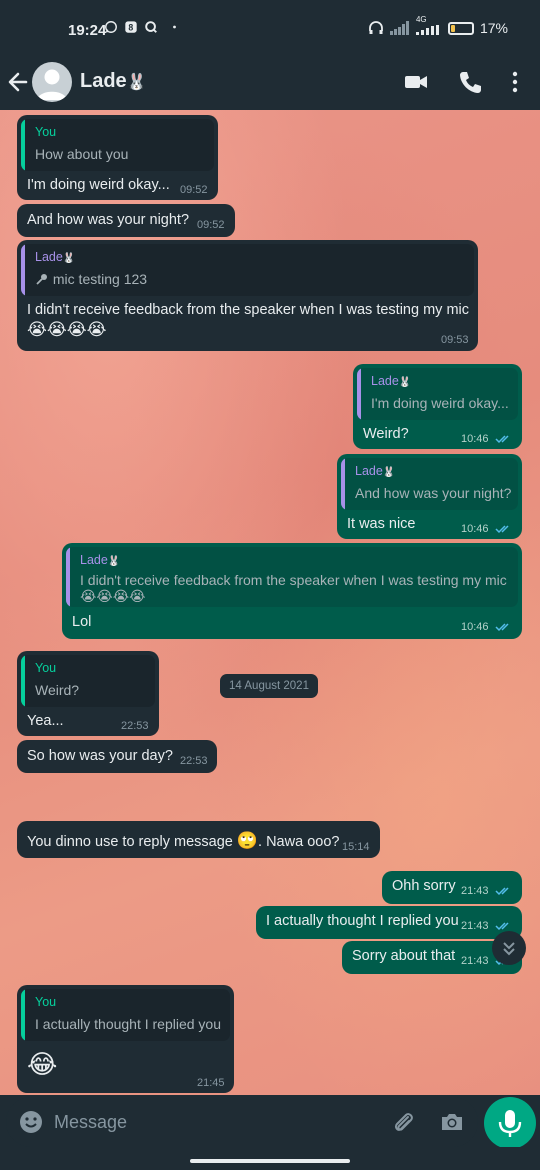 The image size is (540, 1170). Describe the element at coordinates (67, 329) in the screenshot. I see `message-emoji-line: 😭😭😭😭` at that location.